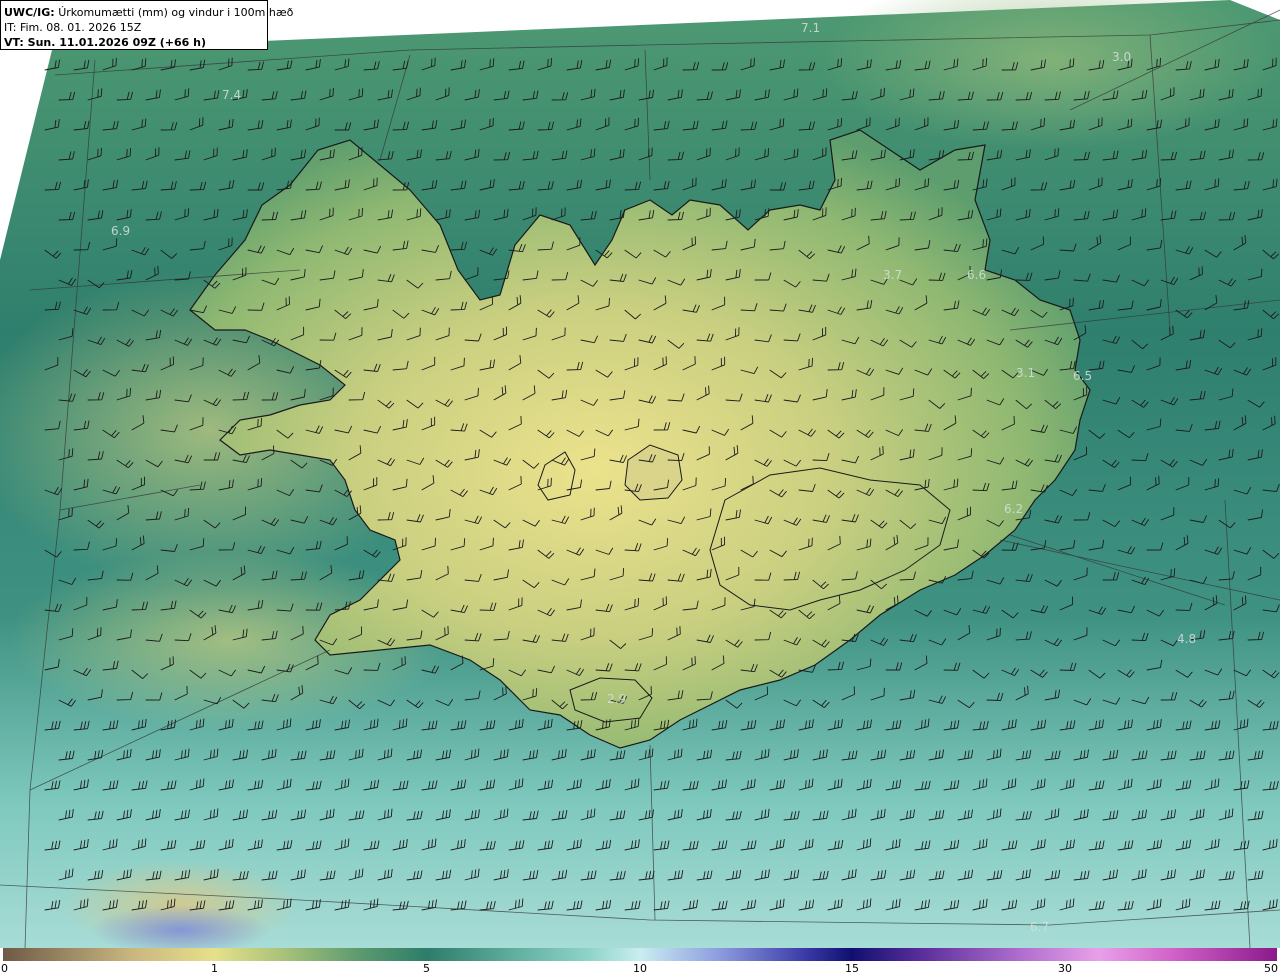  Describe the element at coordinates (852, 968) in the screenshot. I see `colorbar-tick: 15` at that location.